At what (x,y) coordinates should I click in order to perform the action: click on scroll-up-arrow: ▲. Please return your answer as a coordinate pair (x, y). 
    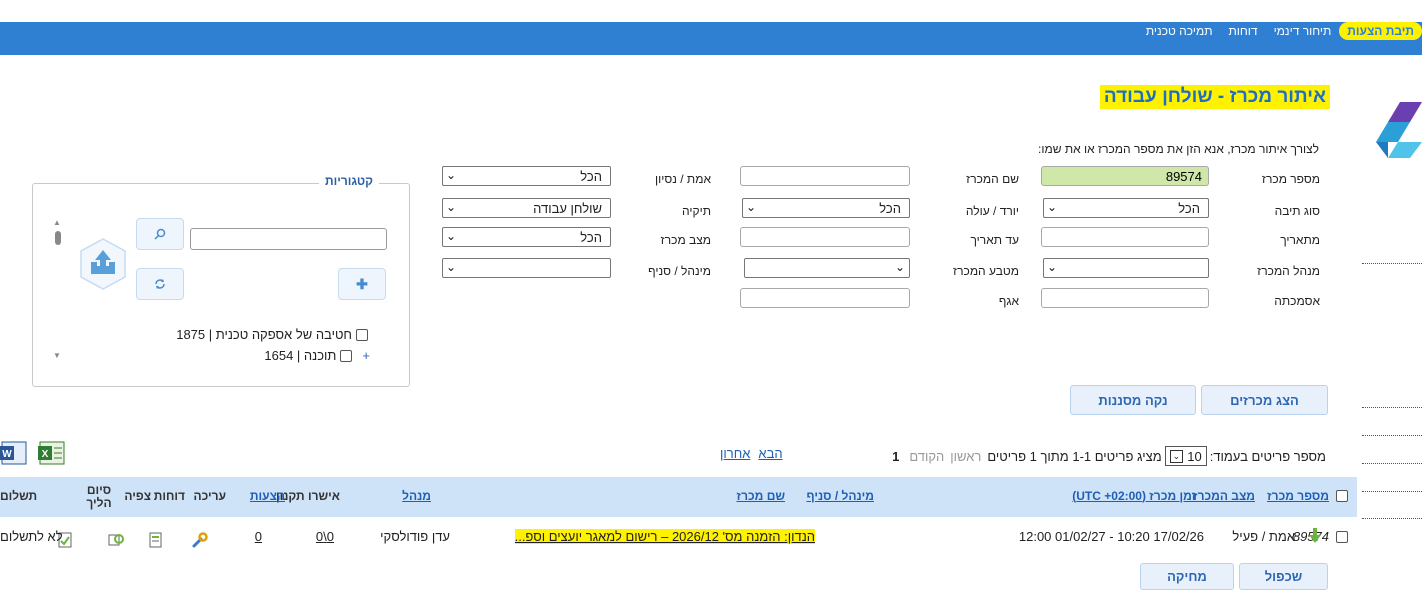
    Looking at the image, I should click on (57, 222).